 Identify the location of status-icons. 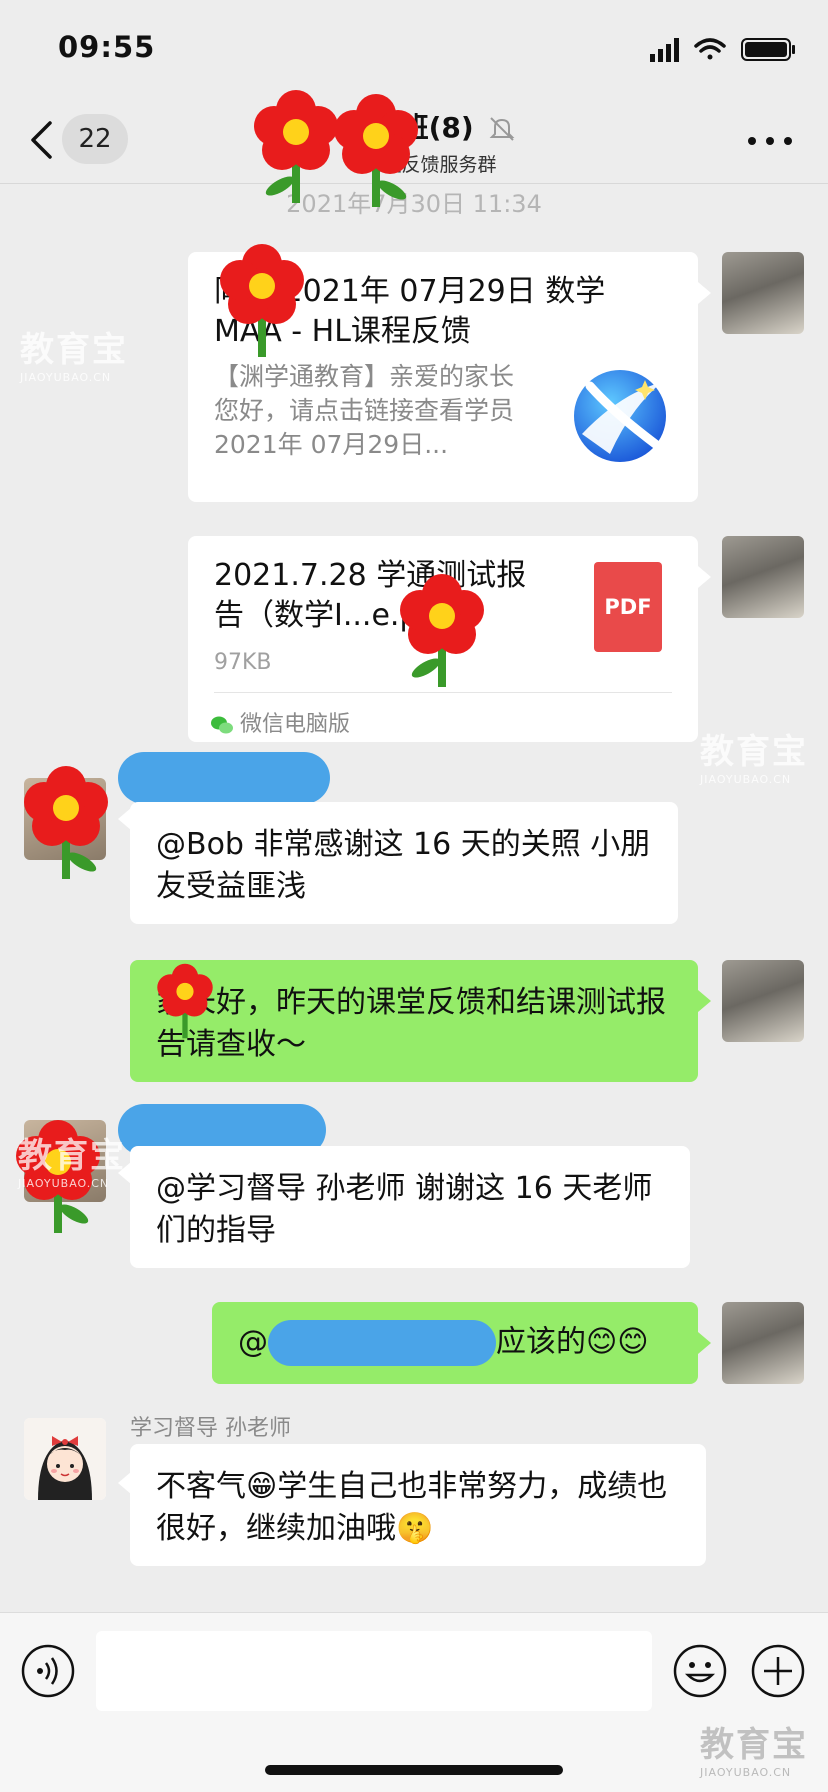
(722, 50).